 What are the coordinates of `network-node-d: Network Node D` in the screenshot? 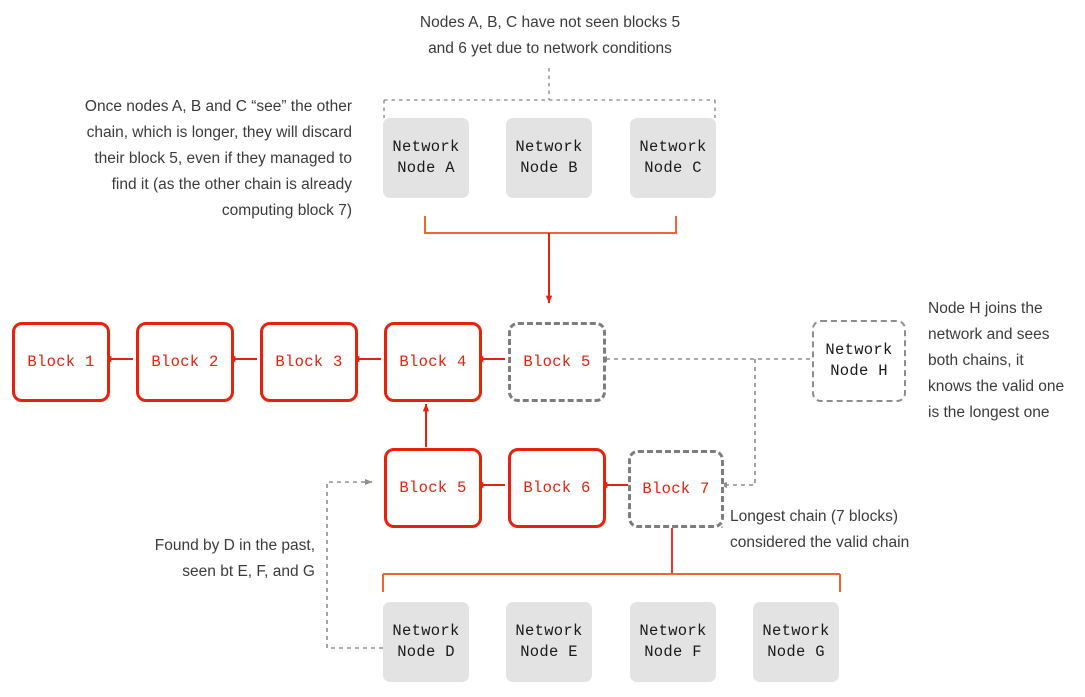 It's located at (426, 642).